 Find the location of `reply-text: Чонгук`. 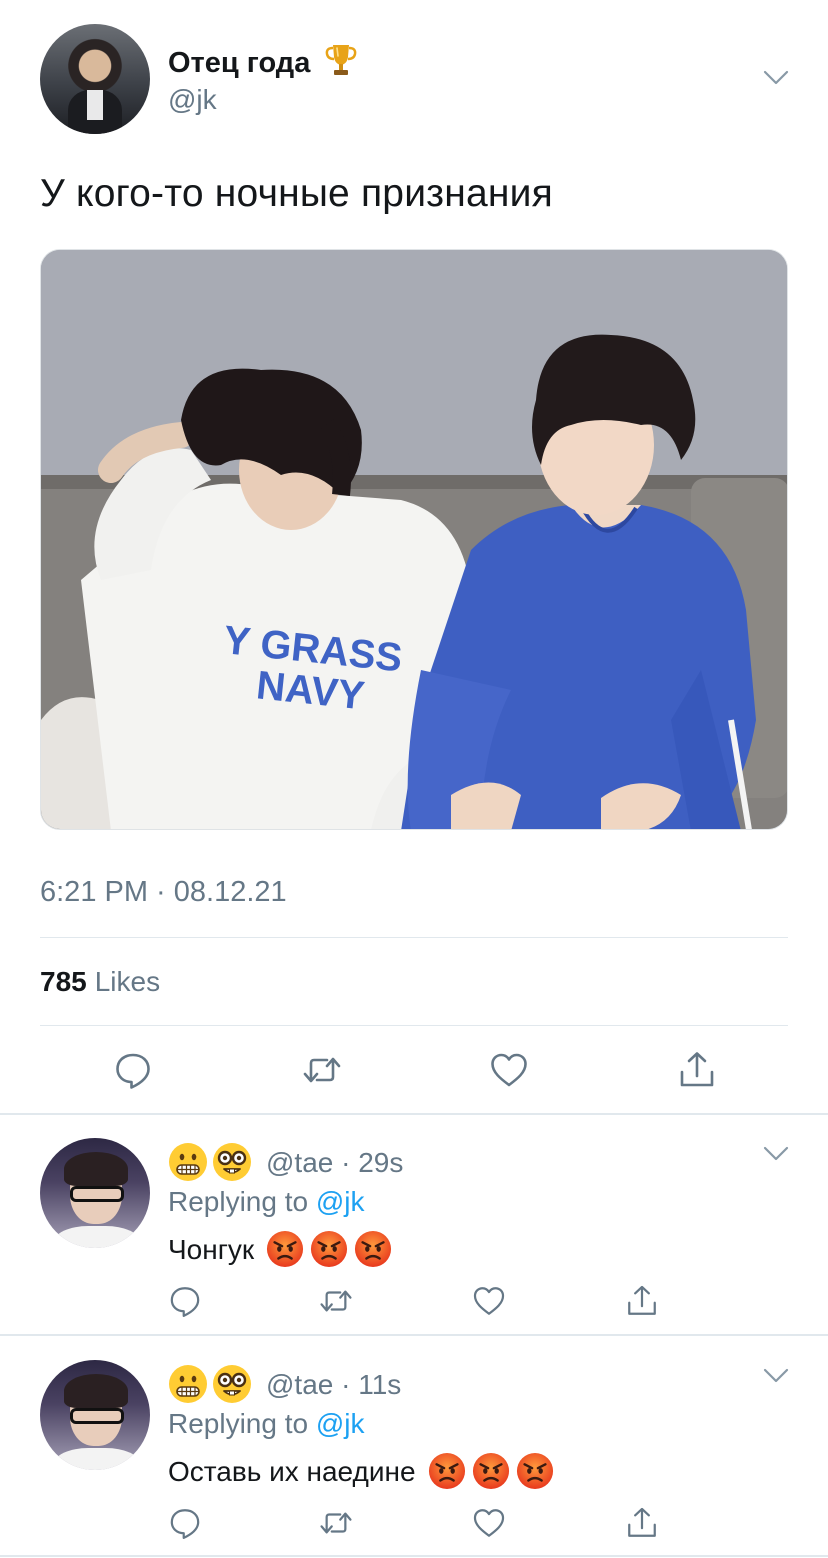

reply-text: Чонгук is located at coordinates (280, 1249).